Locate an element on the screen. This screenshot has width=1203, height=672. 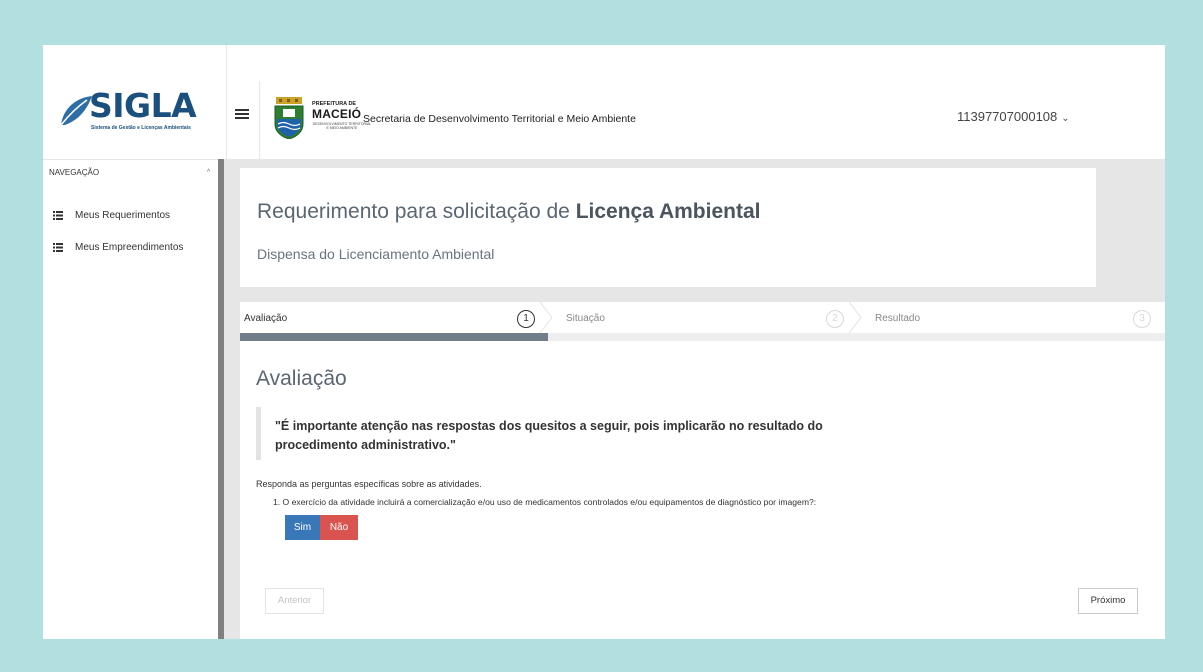
wizard-steps: Avaliação 1 Situação 2 Resultado 3 is located at coordinates (702, 321).